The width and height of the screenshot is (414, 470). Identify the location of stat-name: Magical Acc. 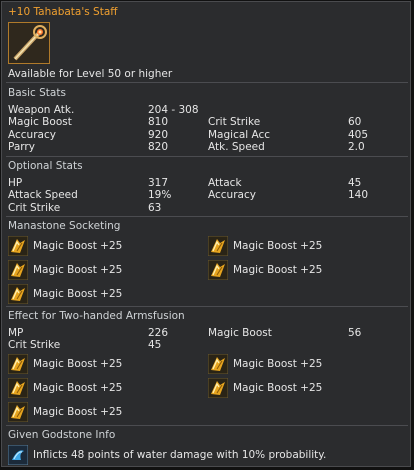
(239, 134).